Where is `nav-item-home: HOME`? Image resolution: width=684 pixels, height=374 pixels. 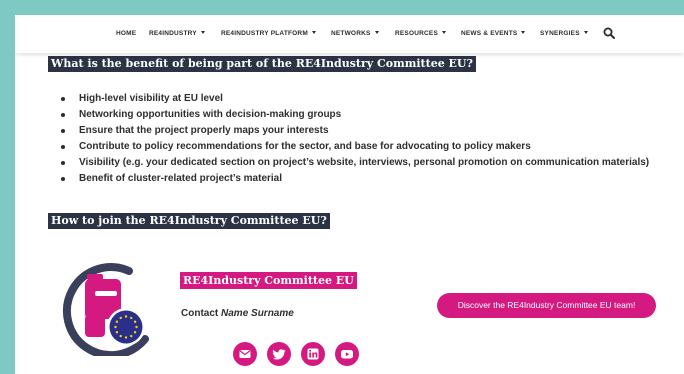
nav-item-home: HOME is located at coordinates (126, 33).